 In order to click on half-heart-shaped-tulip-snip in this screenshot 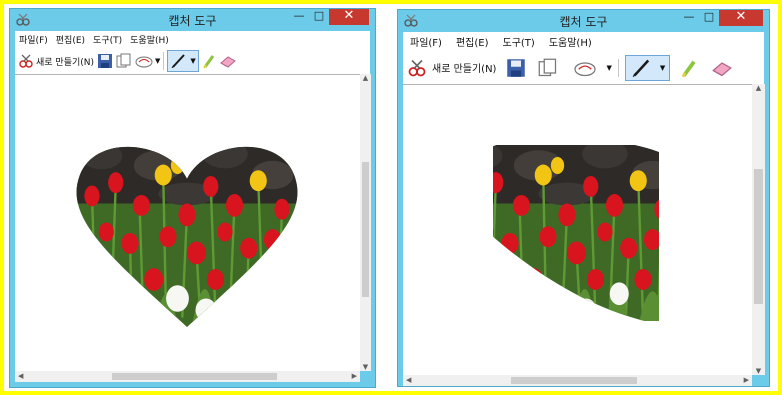, I will do `click(576, 233)`.